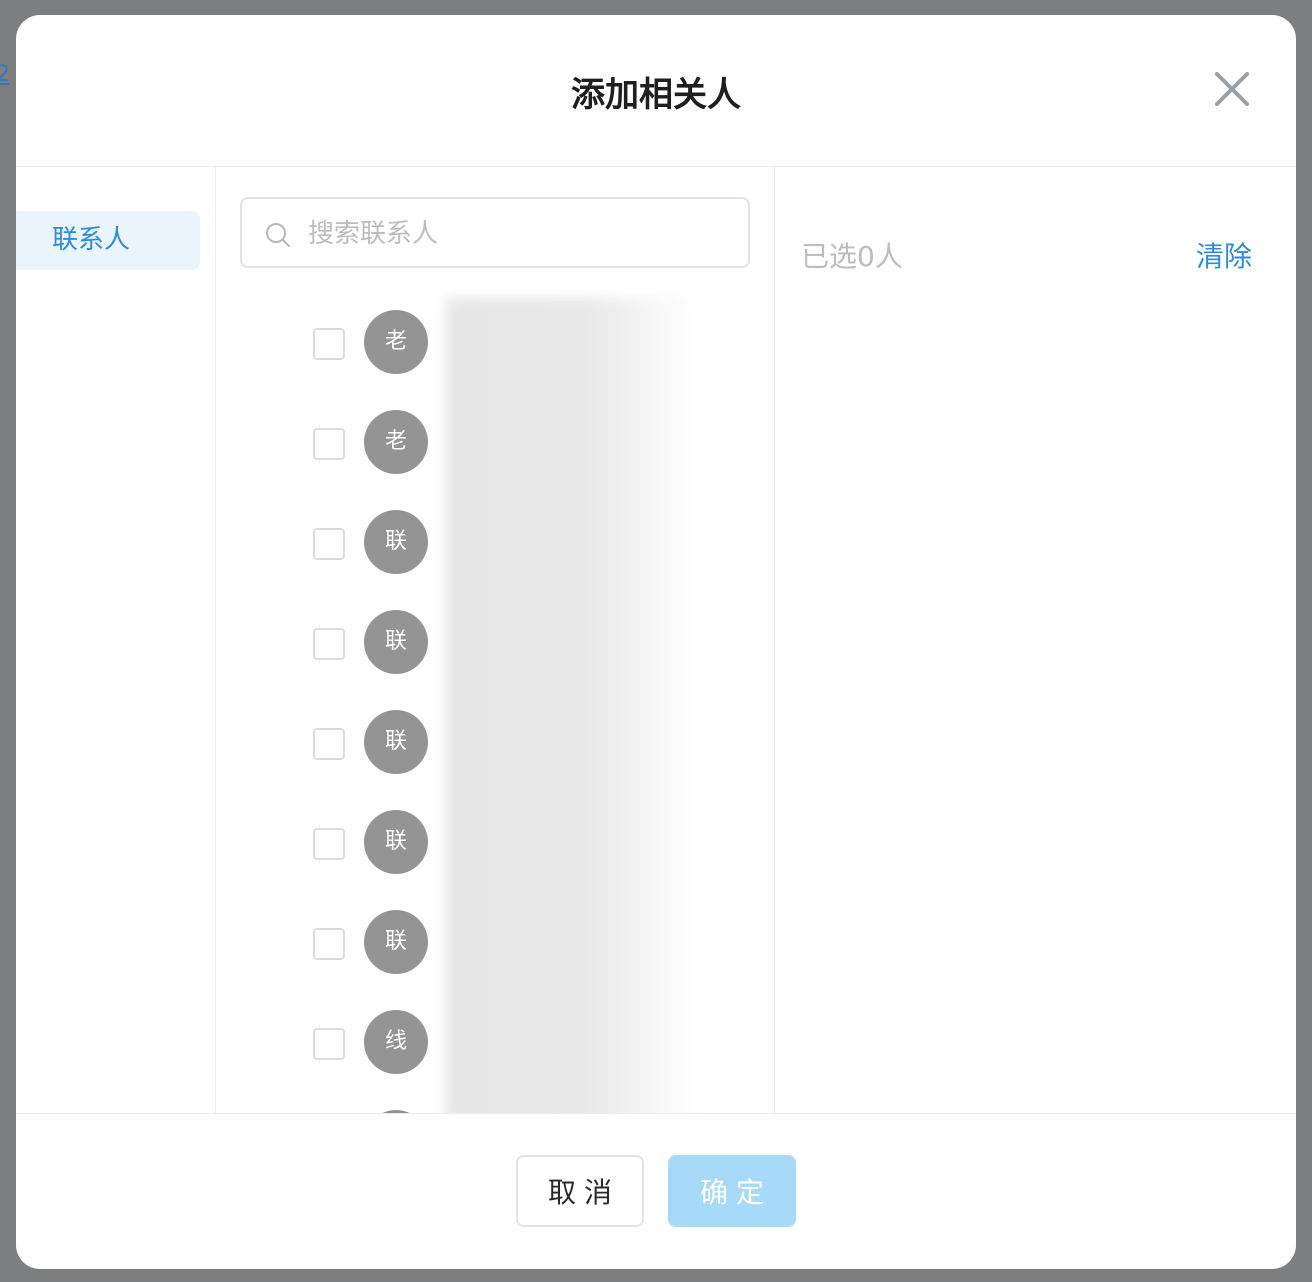 Image resolution: width=1312 pixels, height=1282 pixels. I want to click on close-button, so click(1232, 89).